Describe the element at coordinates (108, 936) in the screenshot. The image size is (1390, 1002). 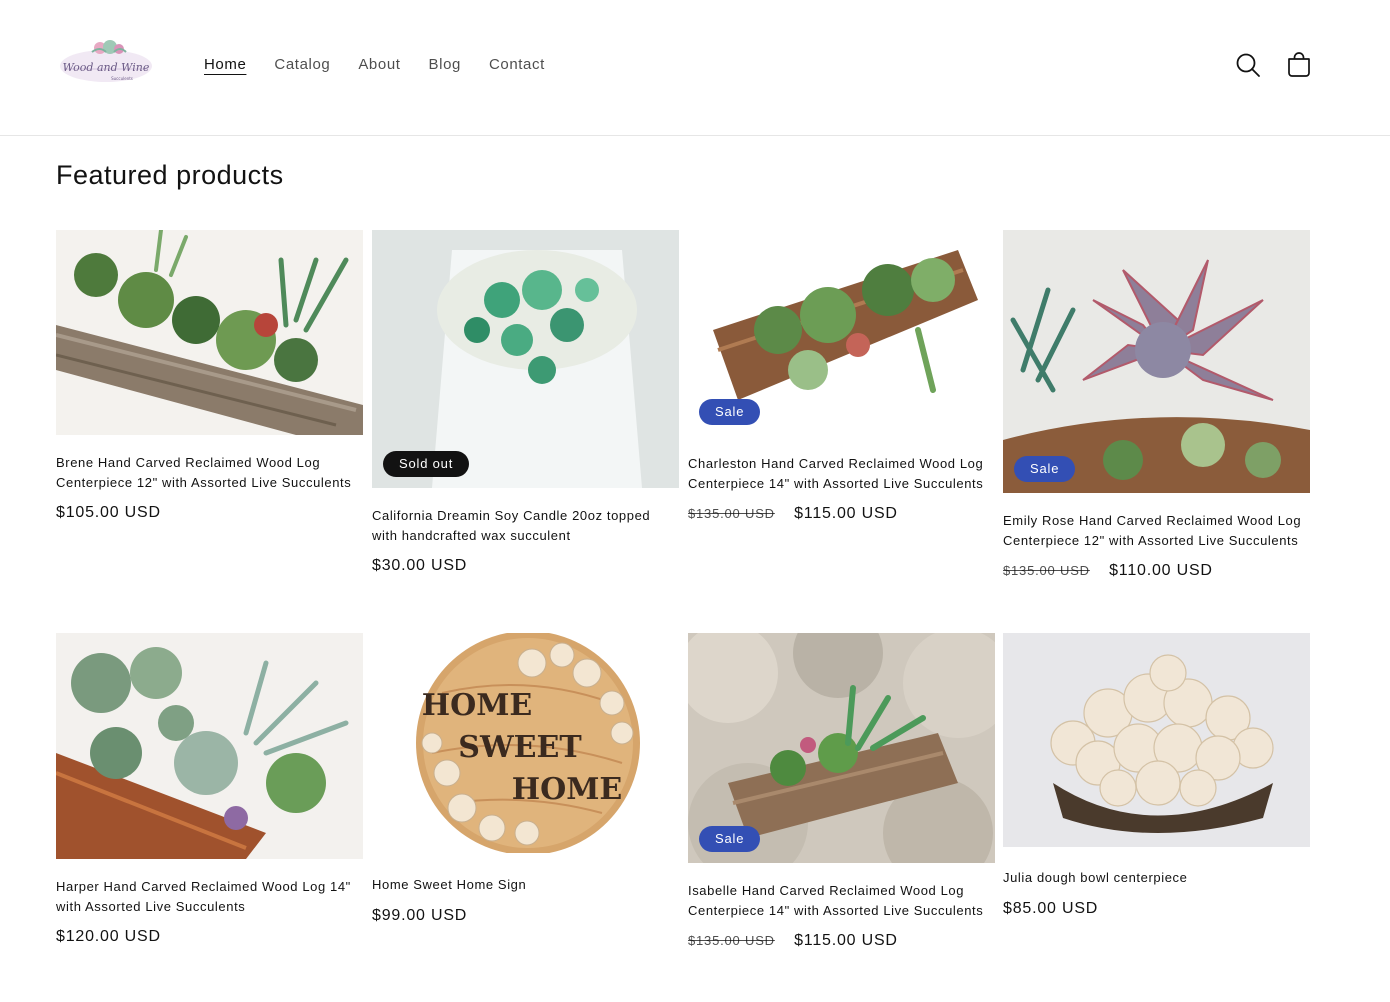
I see `regular-price: $120.00 USD` at that location.